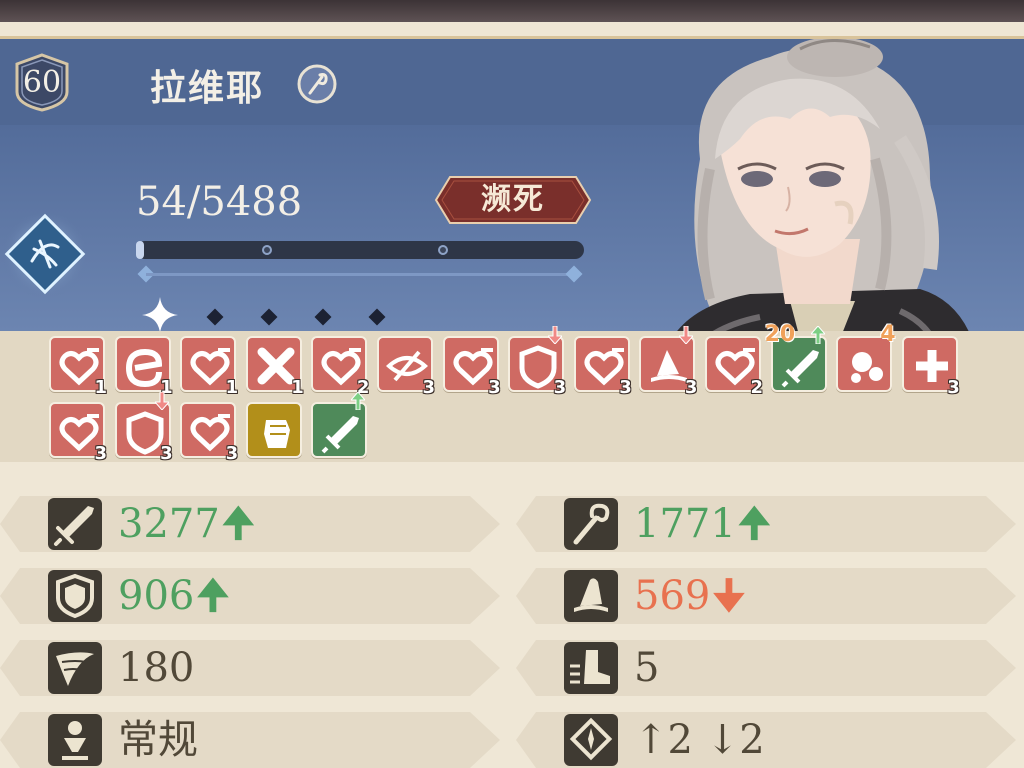  I want to click on attack-value: 3277🠉, so click(186, 524).